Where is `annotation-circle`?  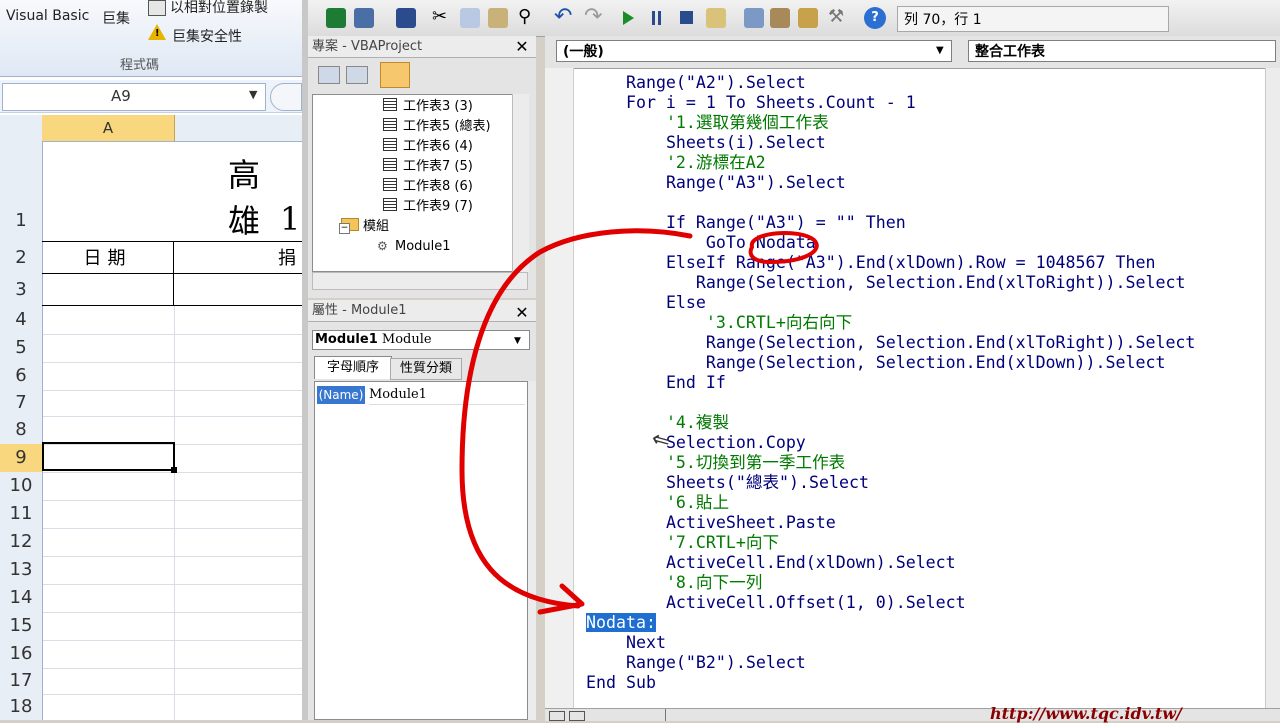
annotation-circle is located at coordinates (783, 247).